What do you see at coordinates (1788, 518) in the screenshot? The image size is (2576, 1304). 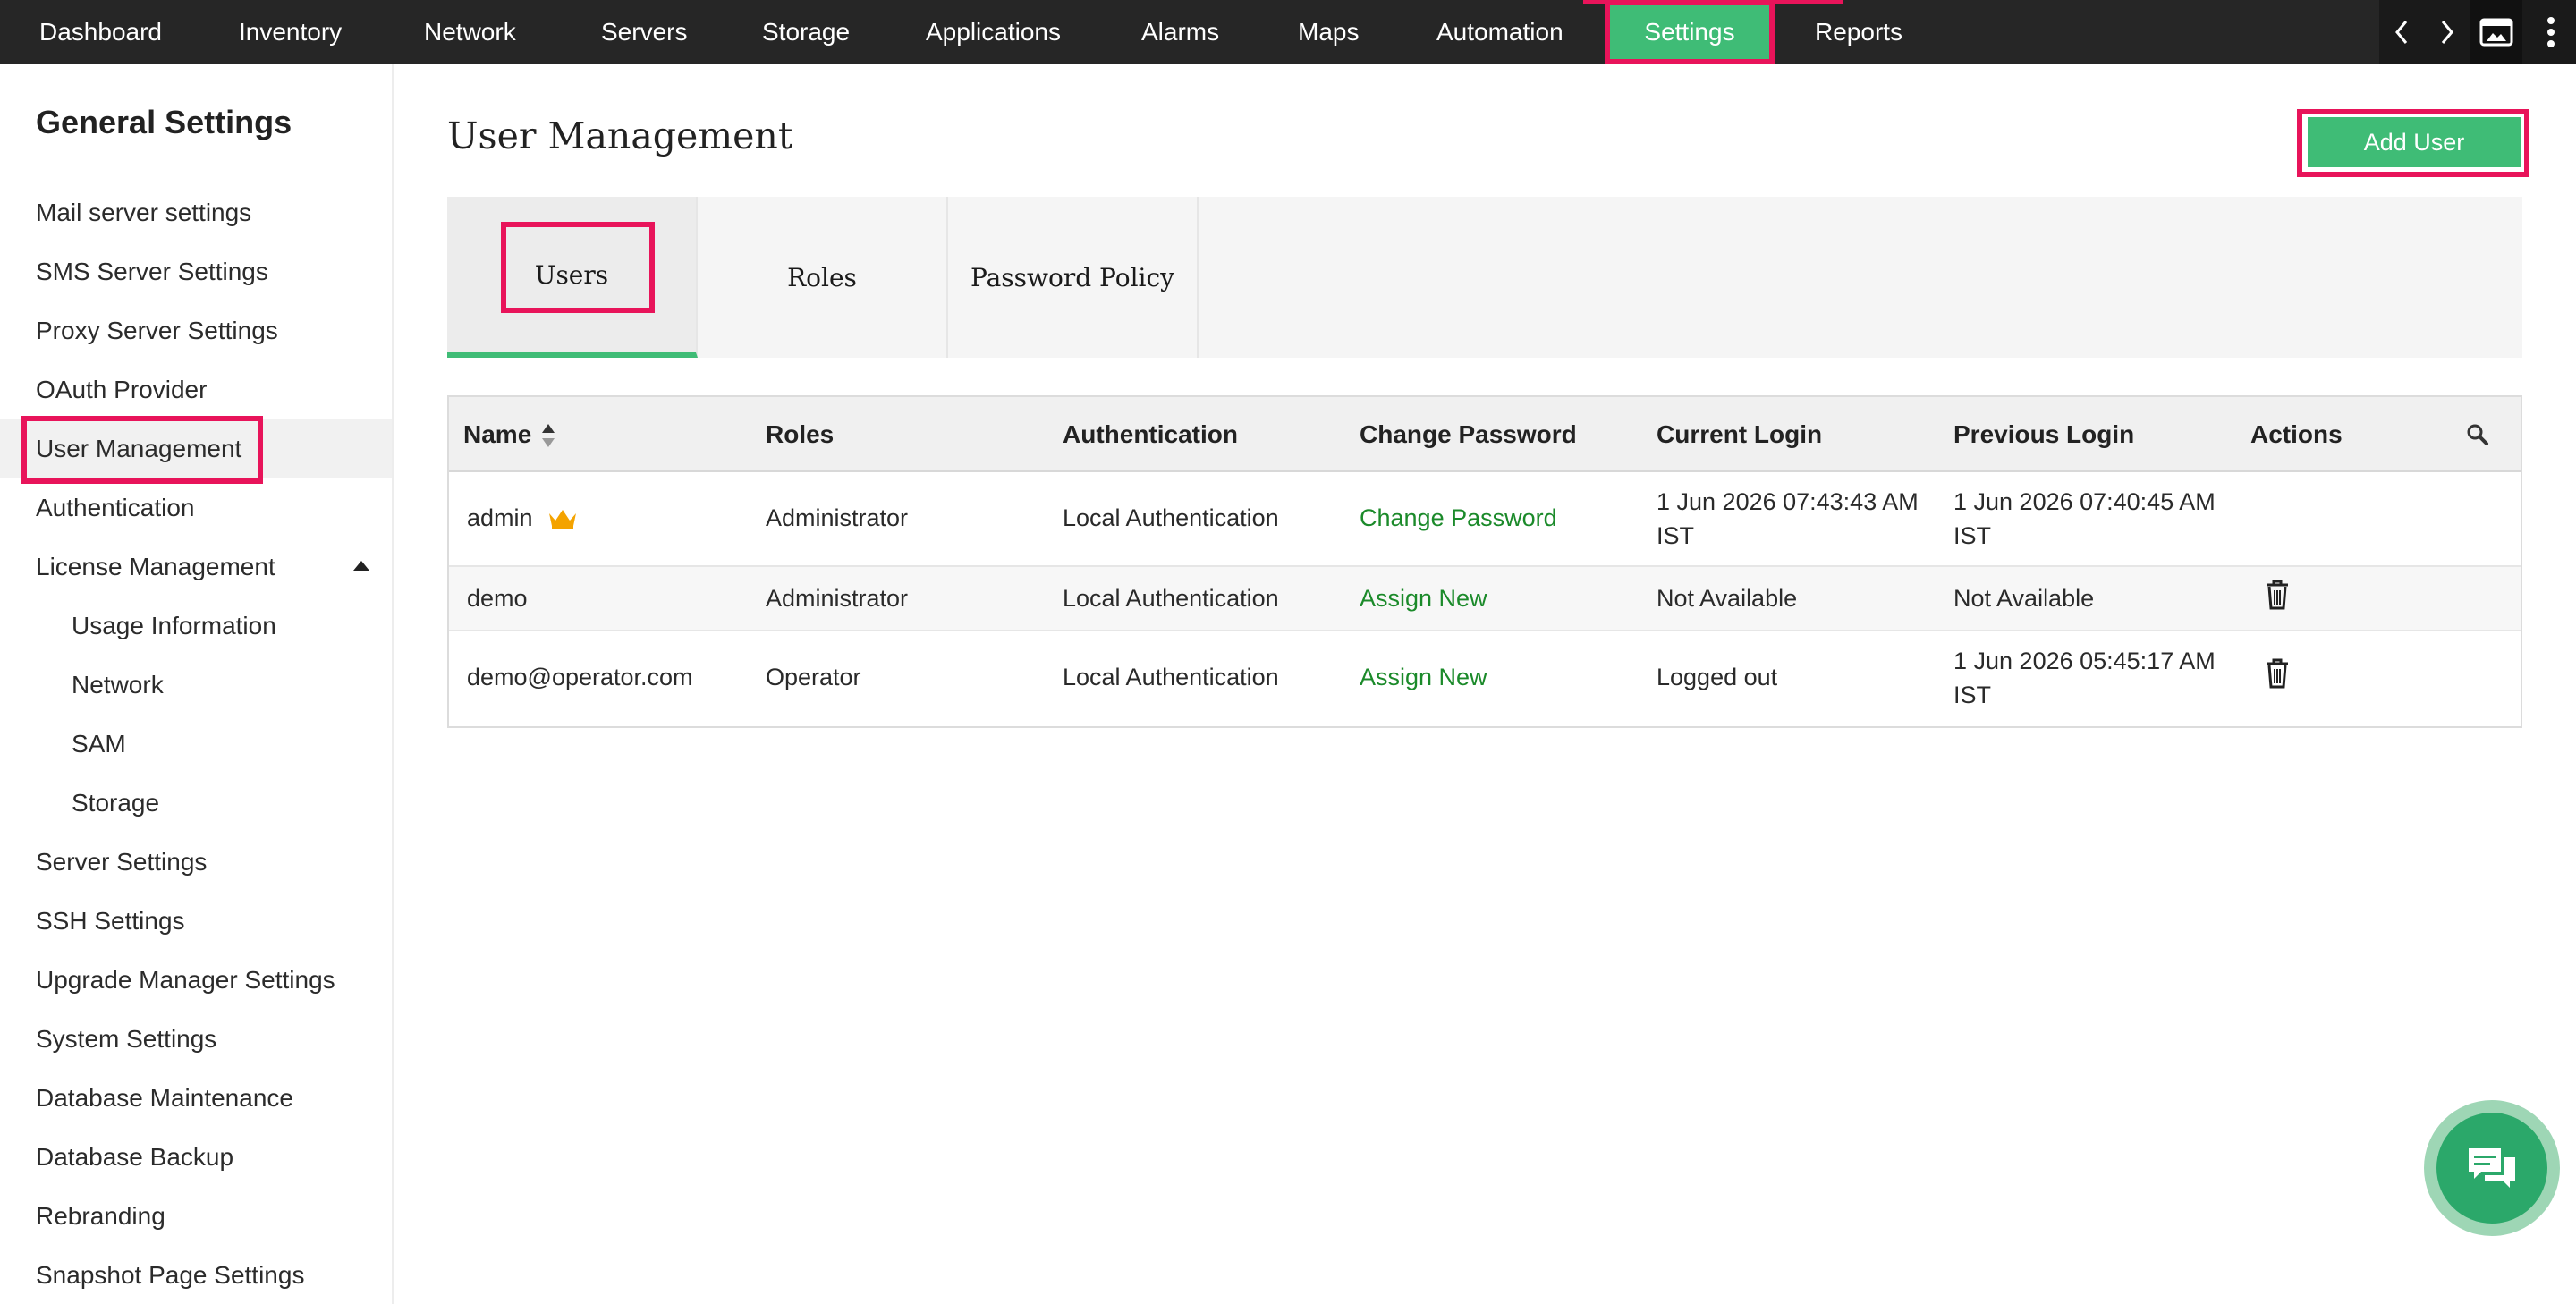 I see `current-login: 1 Jun 2026 07:43:43 AM IST` at bounding box center [1788, 518].